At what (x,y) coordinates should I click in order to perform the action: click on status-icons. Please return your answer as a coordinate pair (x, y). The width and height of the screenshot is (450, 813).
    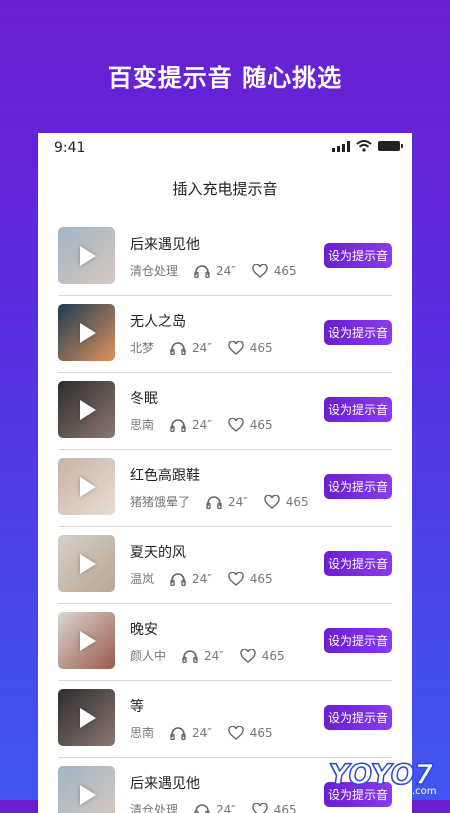
    Looking at the image, I should click on (366, 146).